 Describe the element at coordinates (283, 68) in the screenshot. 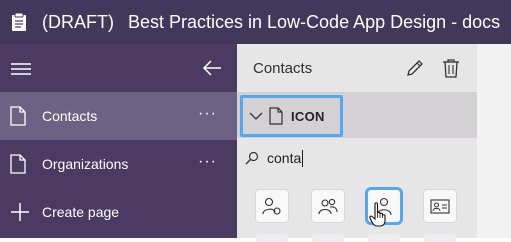

I see `panel-title: Contacts` at that location.